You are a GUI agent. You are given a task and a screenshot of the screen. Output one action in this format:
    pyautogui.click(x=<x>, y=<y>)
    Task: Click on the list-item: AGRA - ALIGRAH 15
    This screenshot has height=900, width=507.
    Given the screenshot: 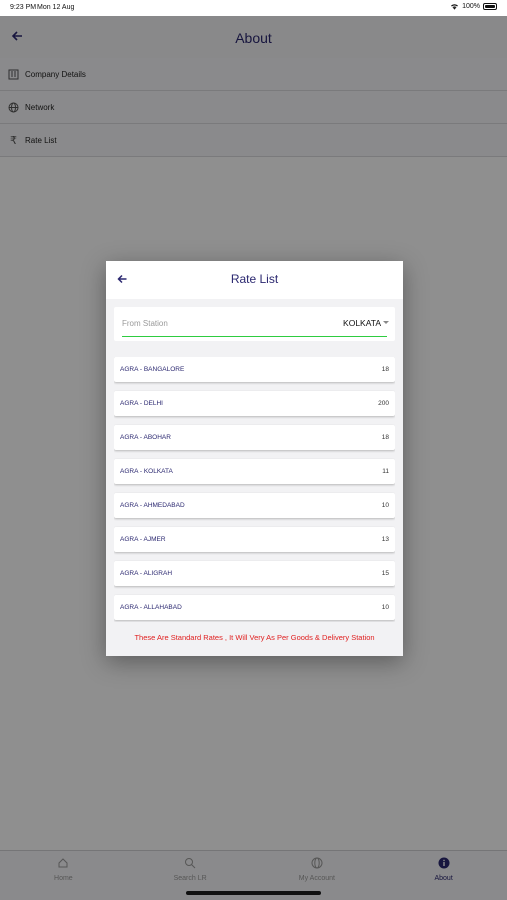 What is the action you would take?
    pyautogui.click(x=254, y=573)
    